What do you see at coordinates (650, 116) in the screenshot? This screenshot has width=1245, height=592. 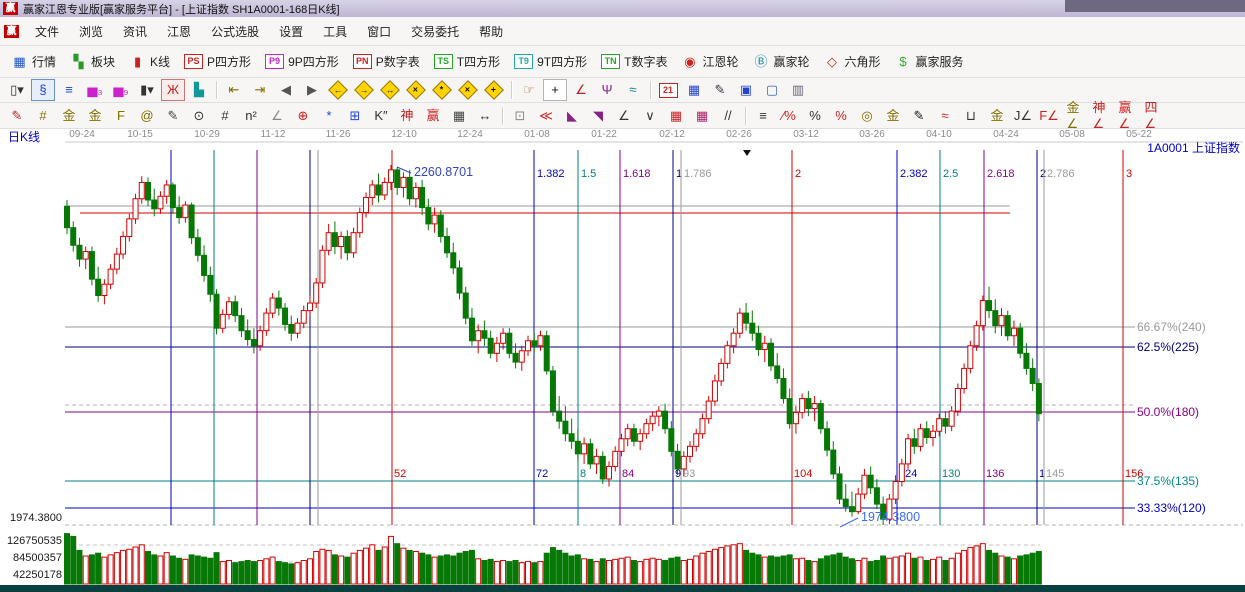 I see `zigzag-button: ∨` at bounding box center [650, 116].